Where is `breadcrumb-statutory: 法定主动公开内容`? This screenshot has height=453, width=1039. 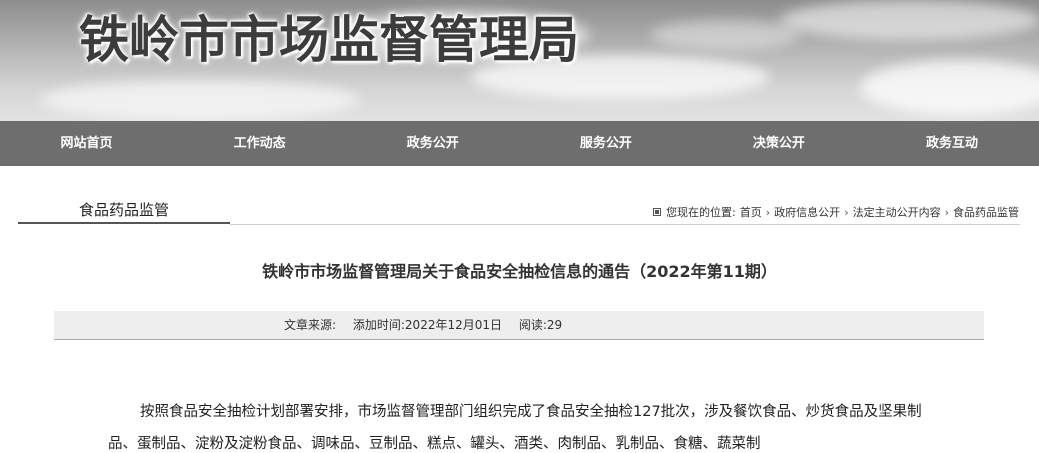
breadcrumb-statutory: 法定主动公开内容 is located at coordinates (897, 212).